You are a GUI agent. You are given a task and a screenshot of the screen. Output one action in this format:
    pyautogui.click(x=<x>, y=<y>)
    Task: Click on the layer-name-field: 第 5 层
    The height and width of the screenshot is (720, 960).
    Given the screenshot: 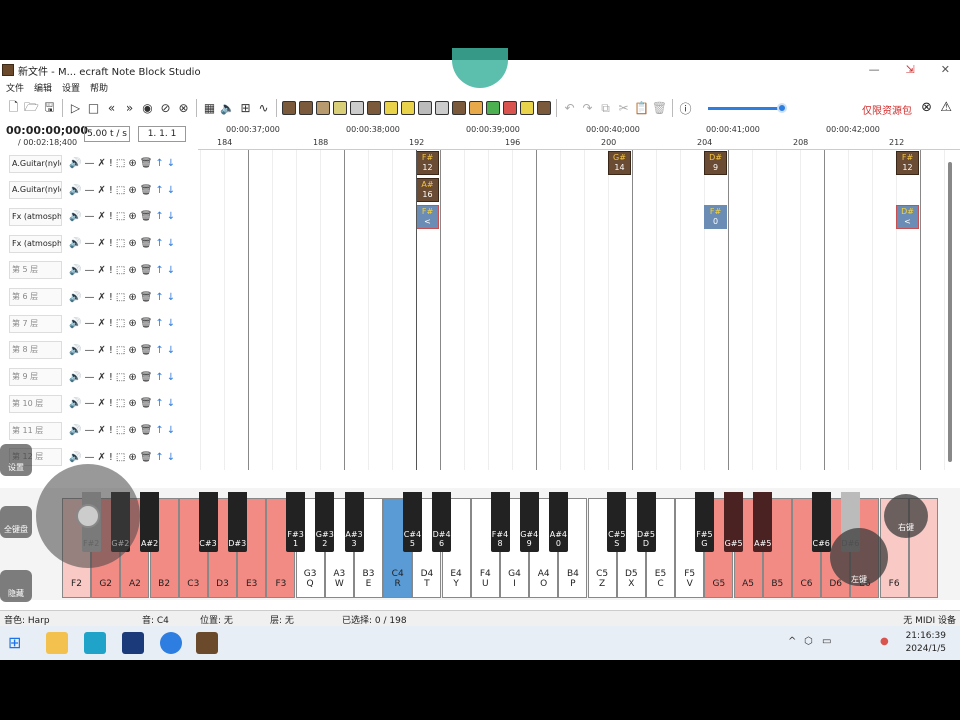 What is the action you would take?
    pyautogui.click(x=35, y=270)
    